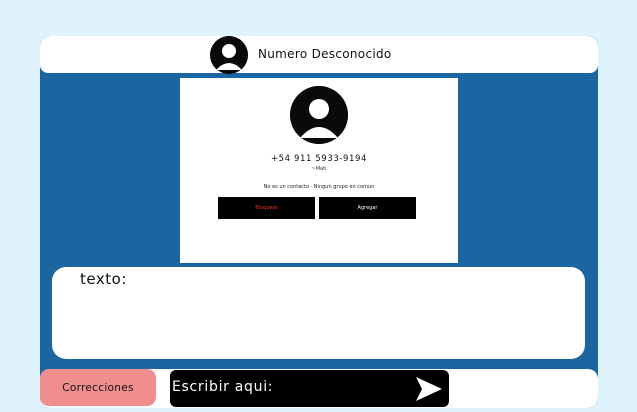 The width and height of the screenshot is (637, 412). What do you see at coordinates (309, 388) in the screenshot?
I see `message-input: Escribir aqui:` at bounding box center [309, 388].